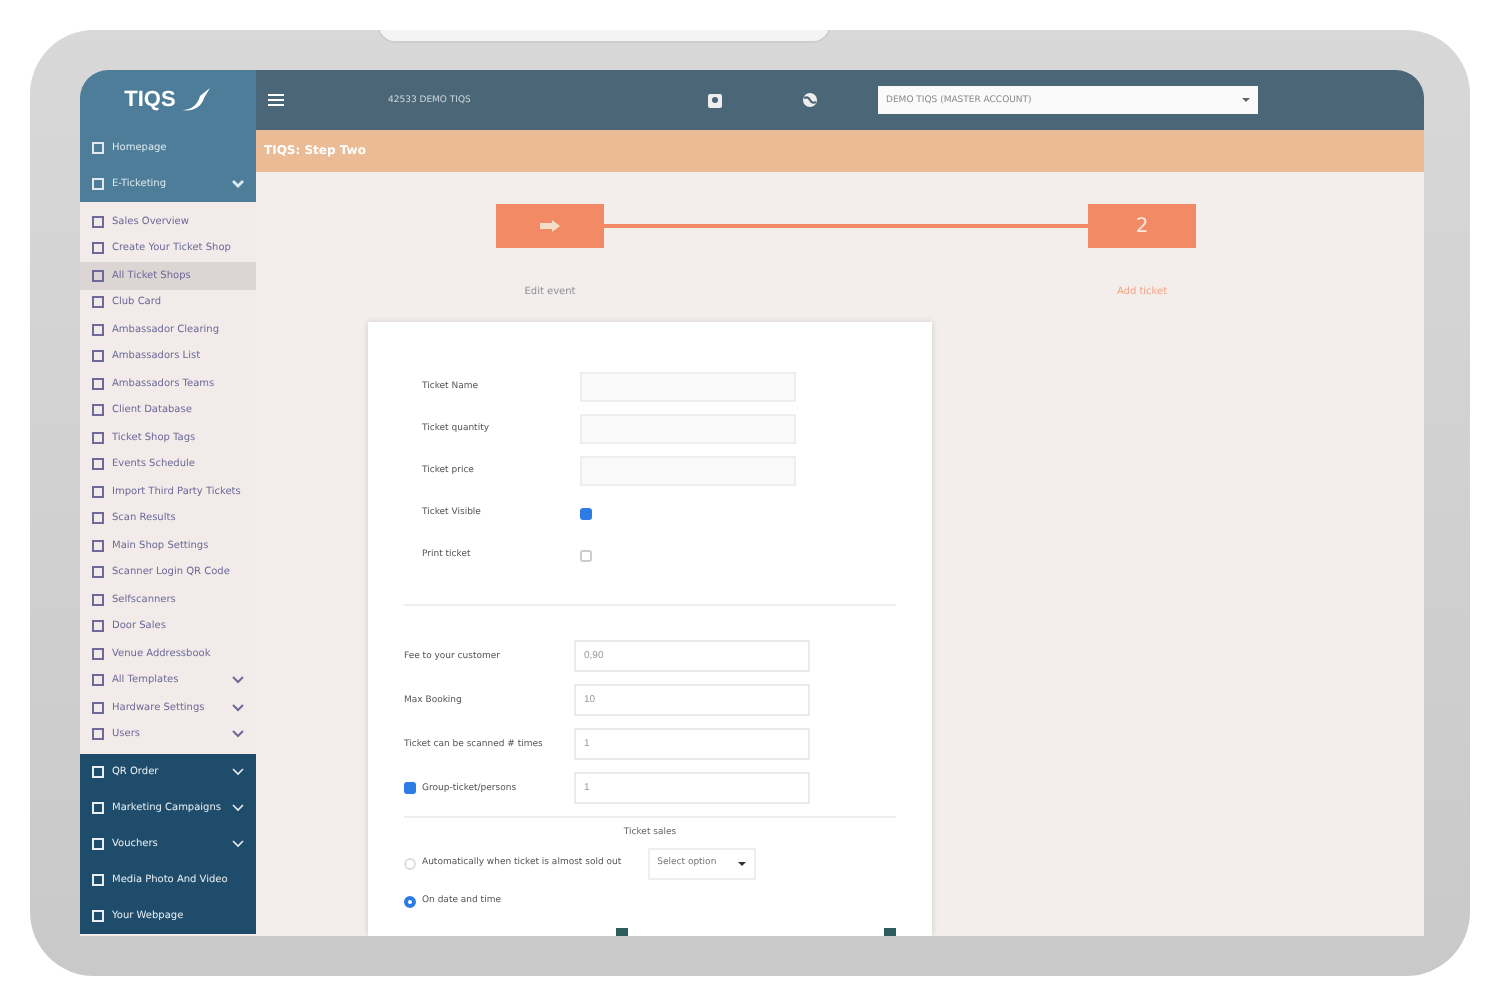 The height and width of the screenshot is (998, 1500). I want to click on globe-icon, so click(810, 100).